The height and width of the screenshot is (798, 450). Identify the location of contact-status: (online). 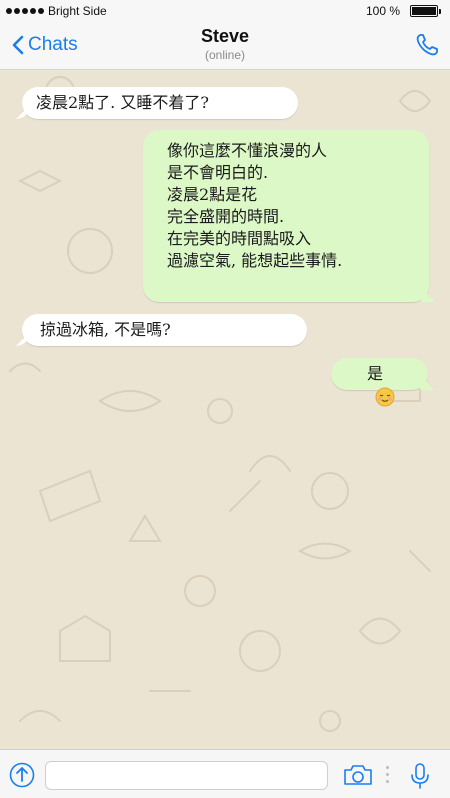
(225, 55).